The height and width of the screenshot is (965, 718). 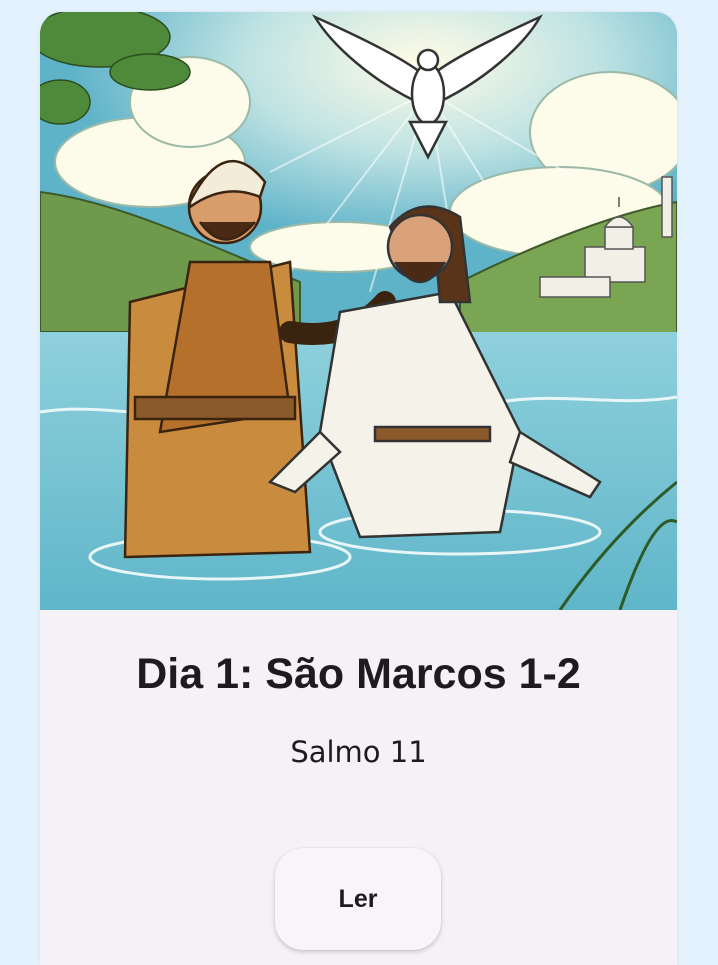 I want to click on psalm-subtitle: Salmo 11, so click(x=358, y=752).